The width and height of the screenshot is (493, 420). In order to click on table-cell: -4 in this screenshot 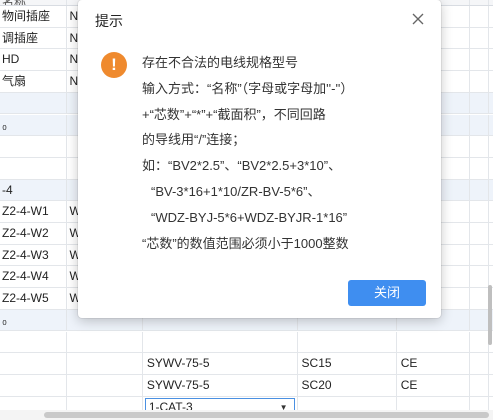, I will do `click(34, 190)`.